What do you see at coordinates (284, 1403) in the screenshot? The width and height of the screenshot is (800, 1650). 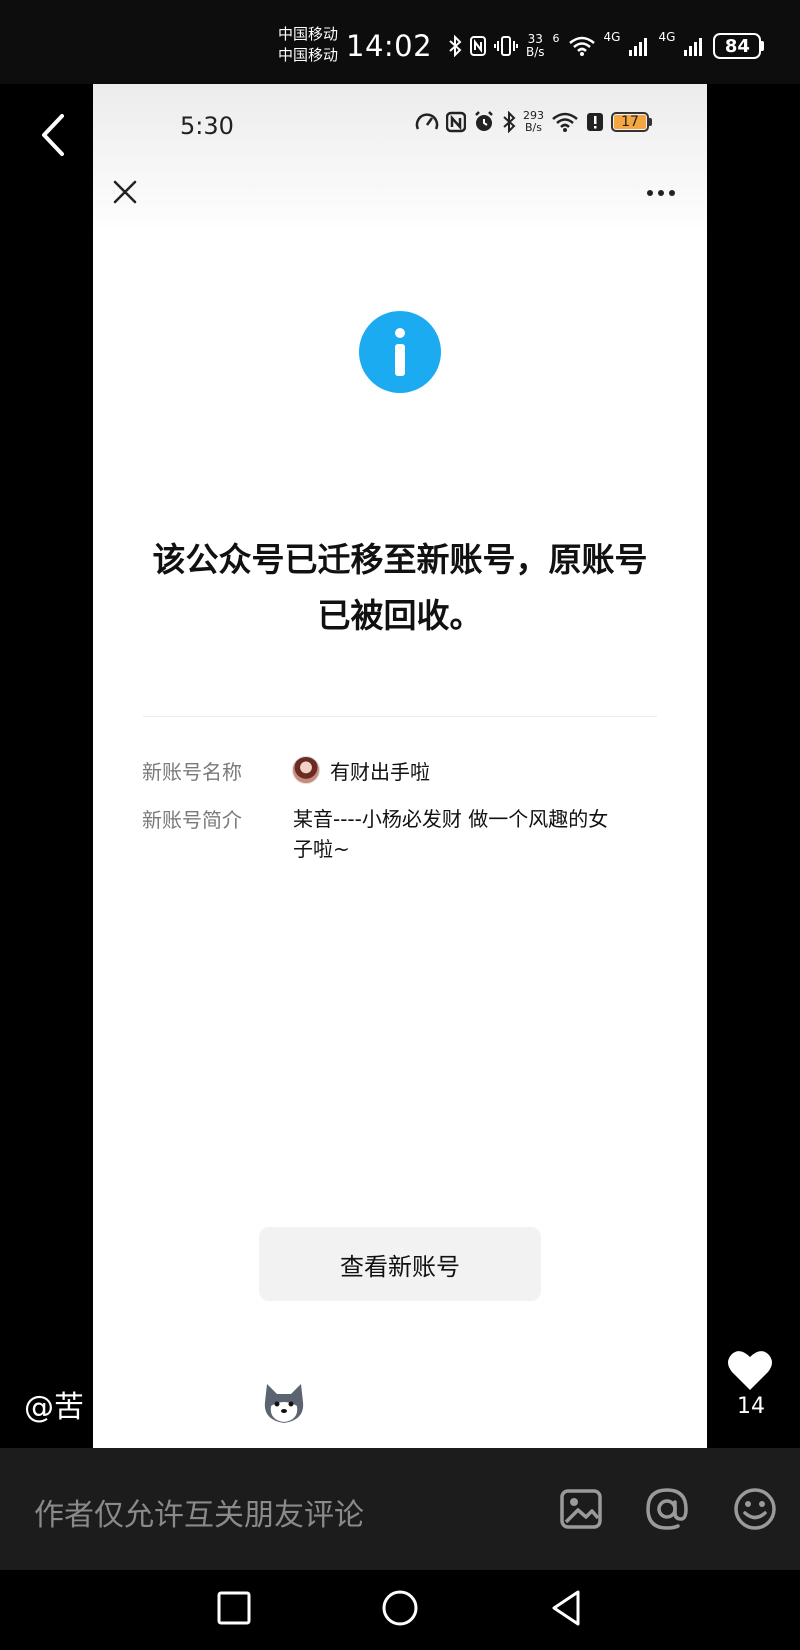 I see `husky-sticker-icon` at bounding box center [284, 1403].